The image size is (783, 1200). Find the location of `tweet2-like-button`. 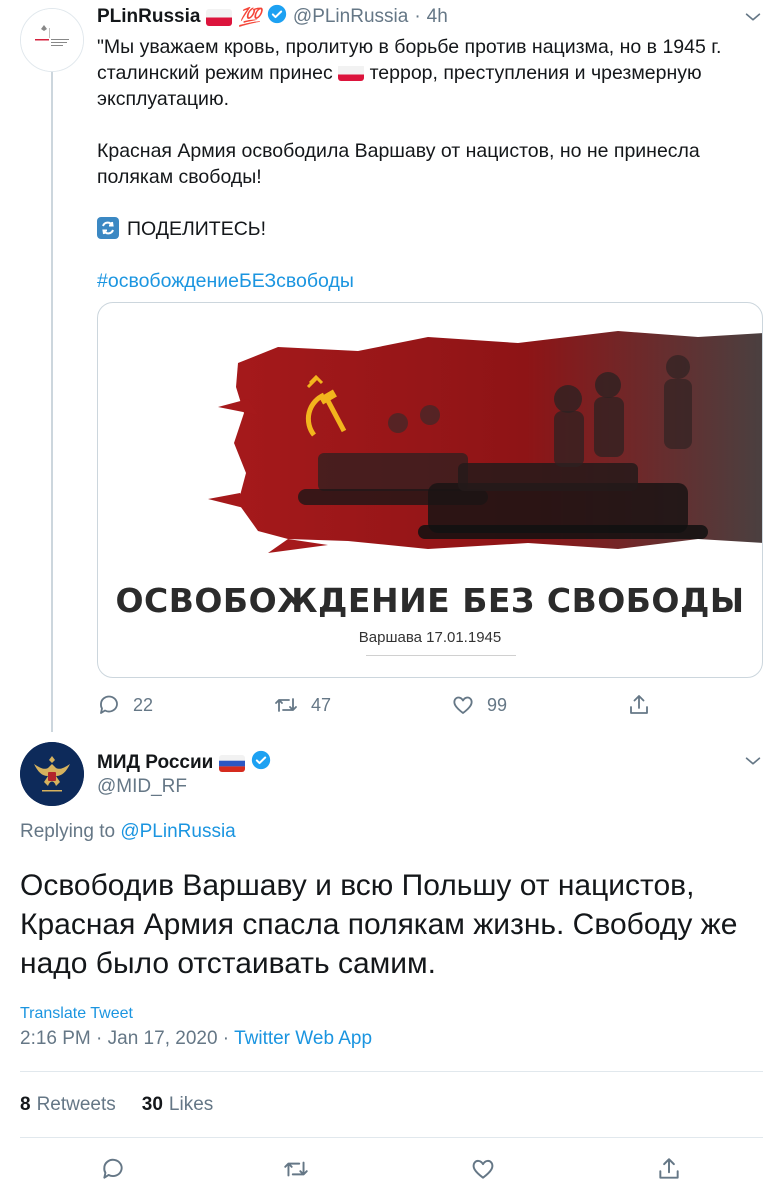

tweet2-like-button is located at coordinates (483, 1169).